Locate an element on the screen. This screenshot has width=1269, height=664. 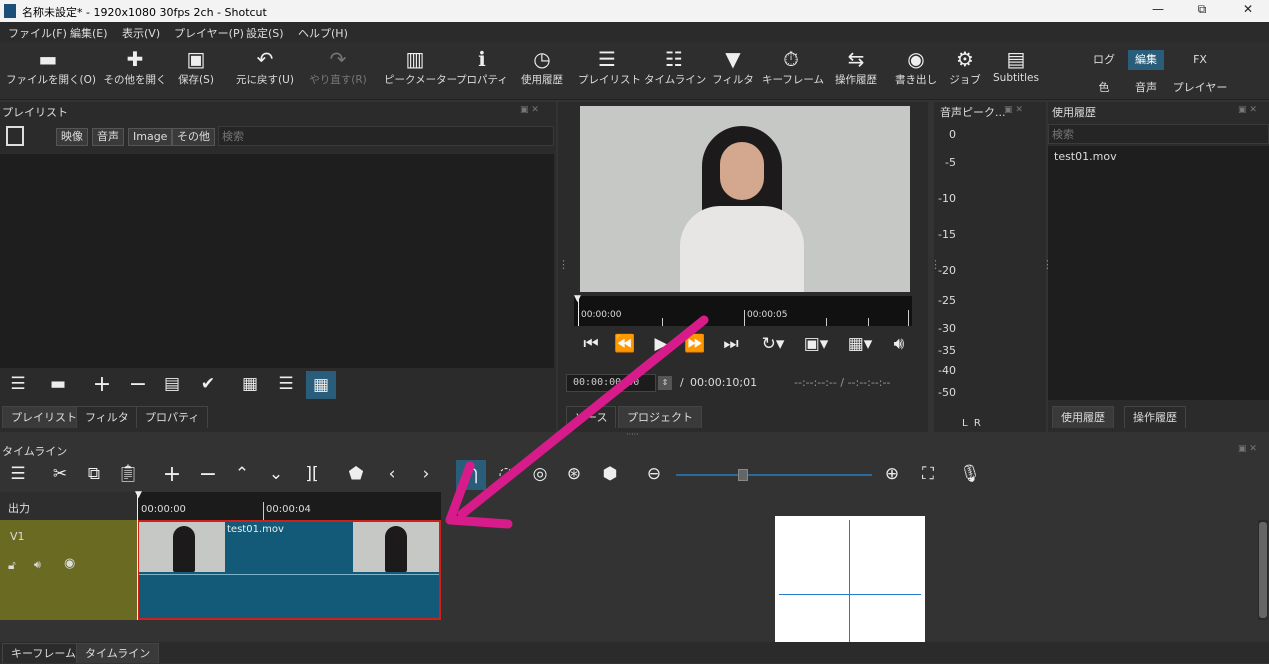
arrow-shaft is located at coordinates (583, 417).